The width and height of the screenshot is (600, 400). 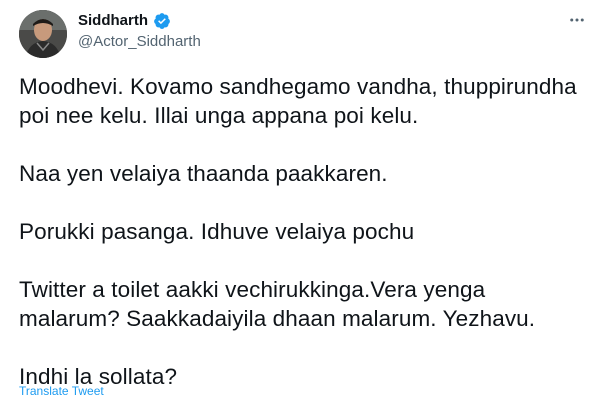 I want to click on tweet-paragraph-2: Naa yen velaiya thaanda paakkaren., so click(x=203, y=173).